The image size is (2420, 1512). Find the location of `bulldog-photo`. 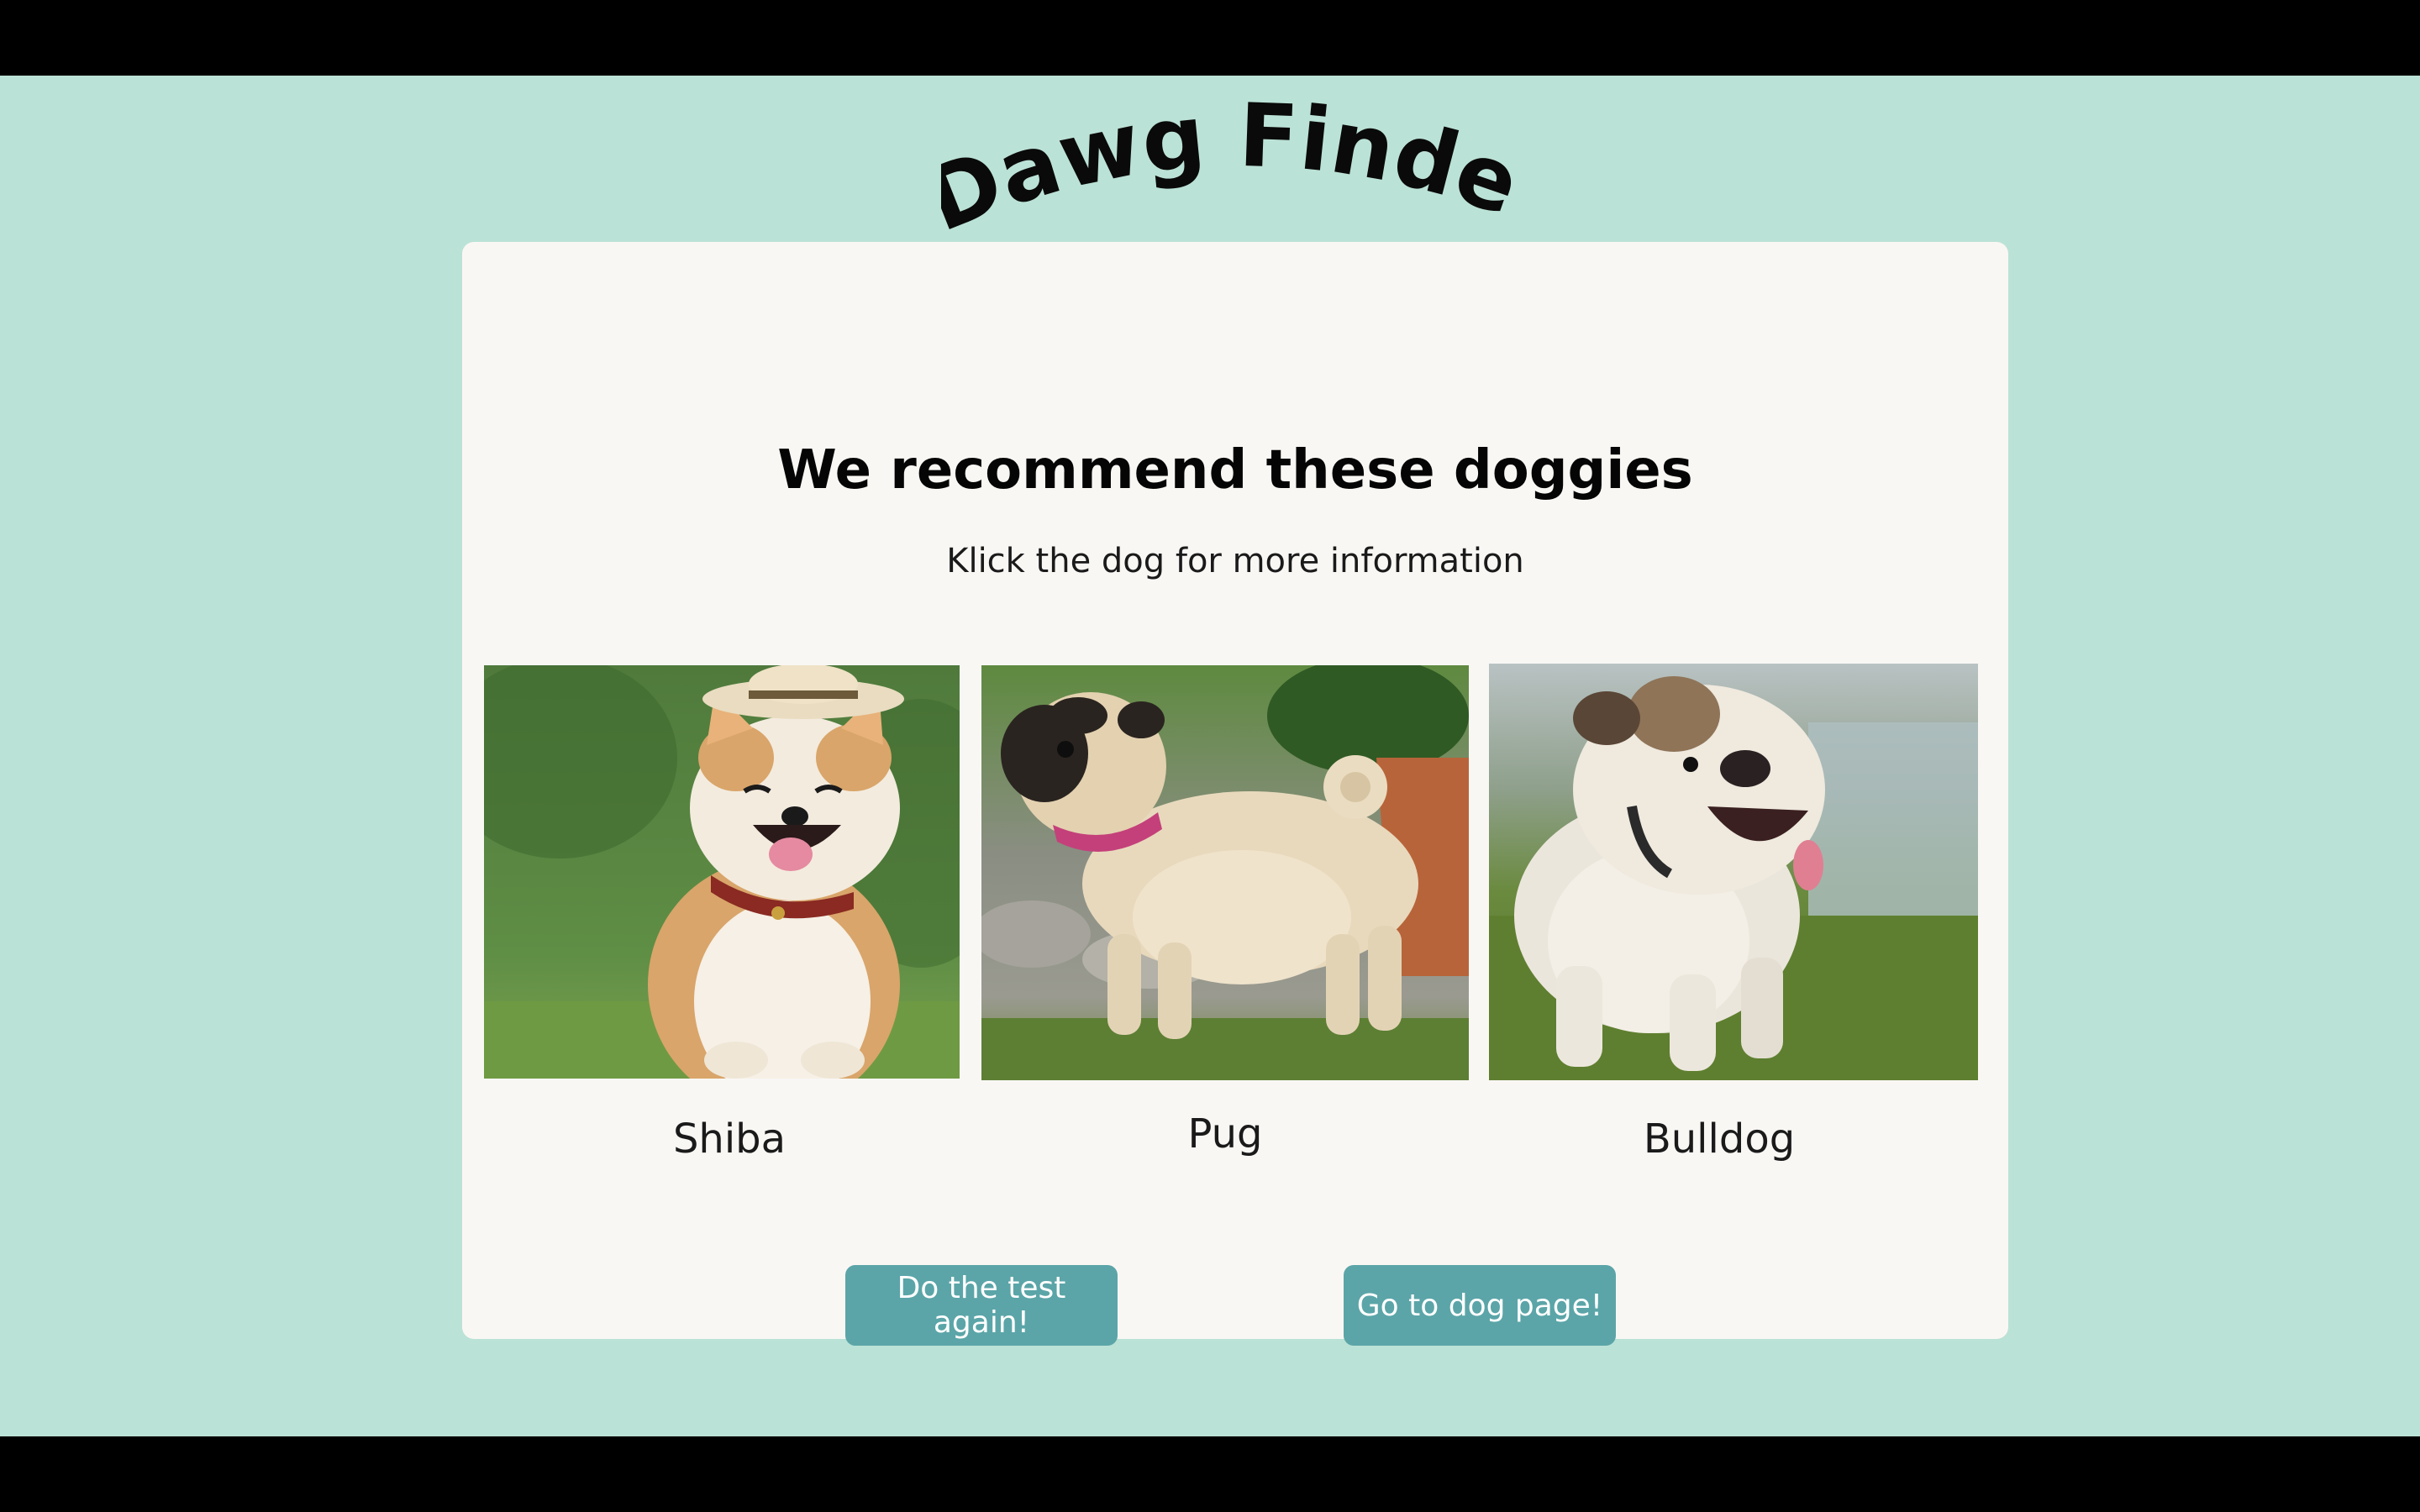

bulldog-photo is located at coordinates (1734, 872).